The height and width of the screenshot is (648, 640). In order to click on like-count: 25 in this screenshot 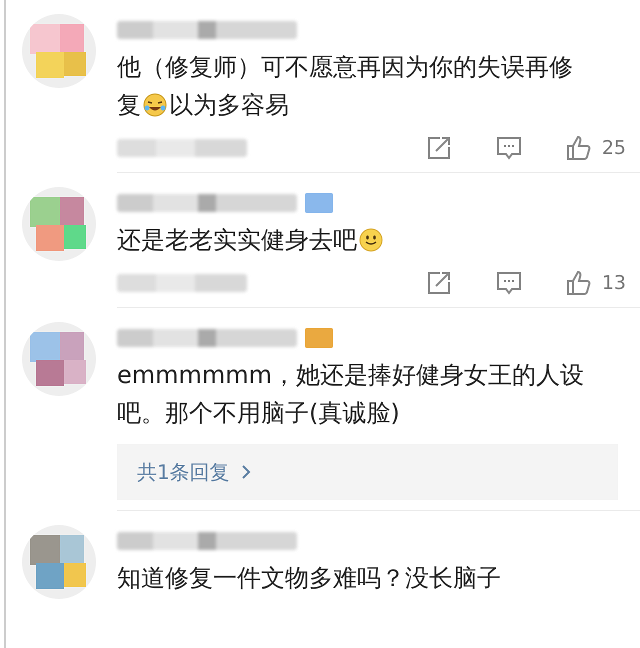, I will do `click(614, 148)`.